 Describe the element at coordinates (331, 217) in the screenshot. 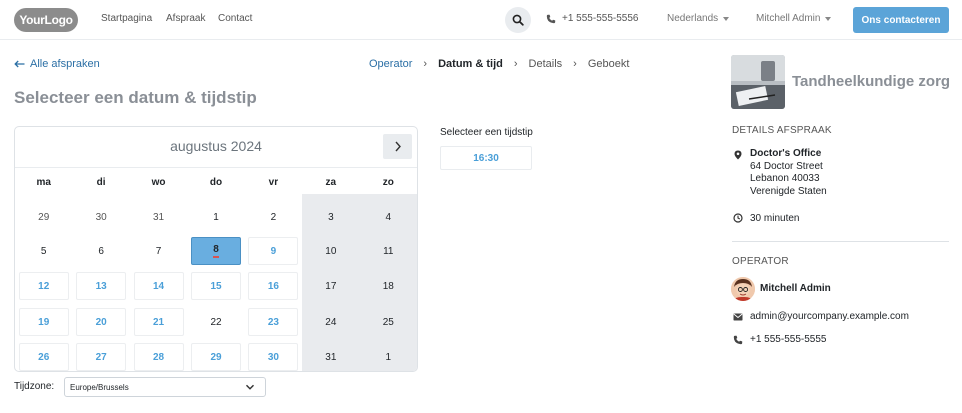

I see `calendar-day: 3` at that location.